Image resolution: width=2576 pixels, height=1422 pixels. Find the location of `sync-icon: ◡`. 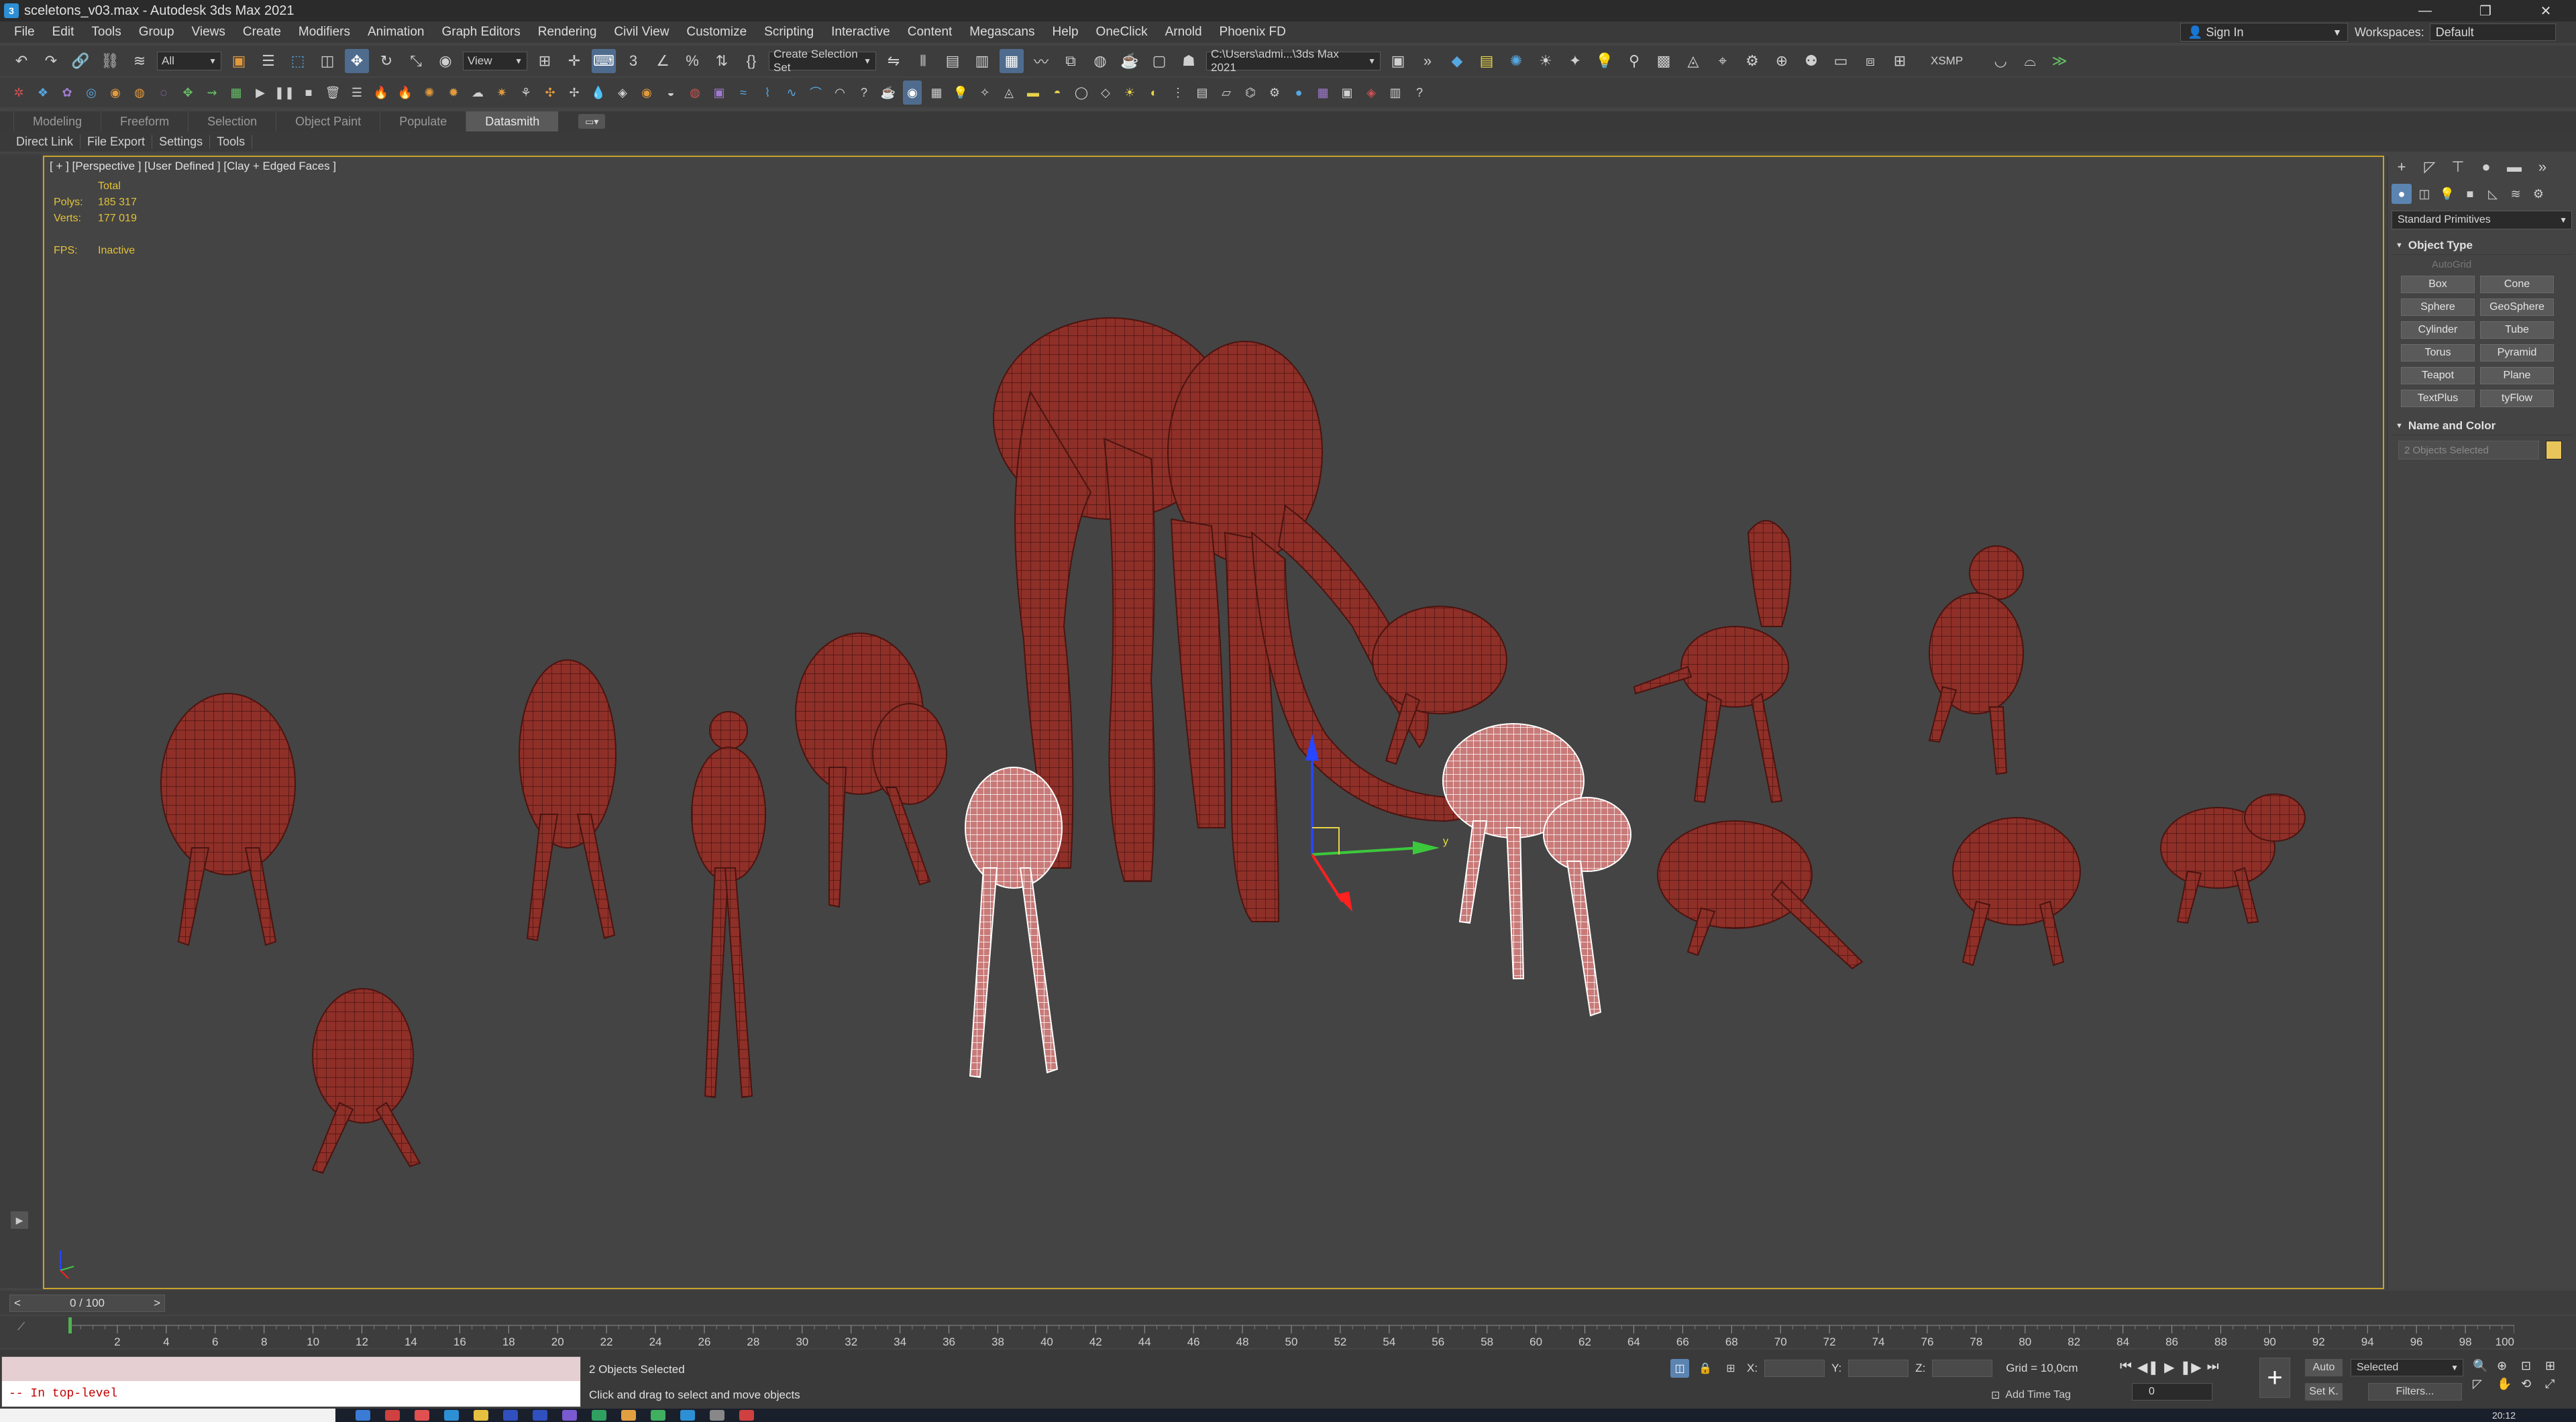

sync-icon: ◡ is located at coordinates (2000, 61).